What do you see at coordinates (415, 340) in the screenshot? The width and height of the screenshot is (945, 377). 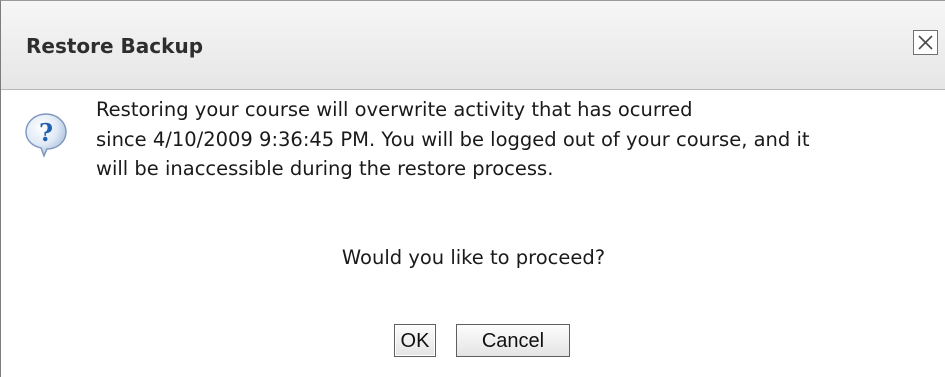 I see `ok-button: OK` at bounding box center [415, 340].